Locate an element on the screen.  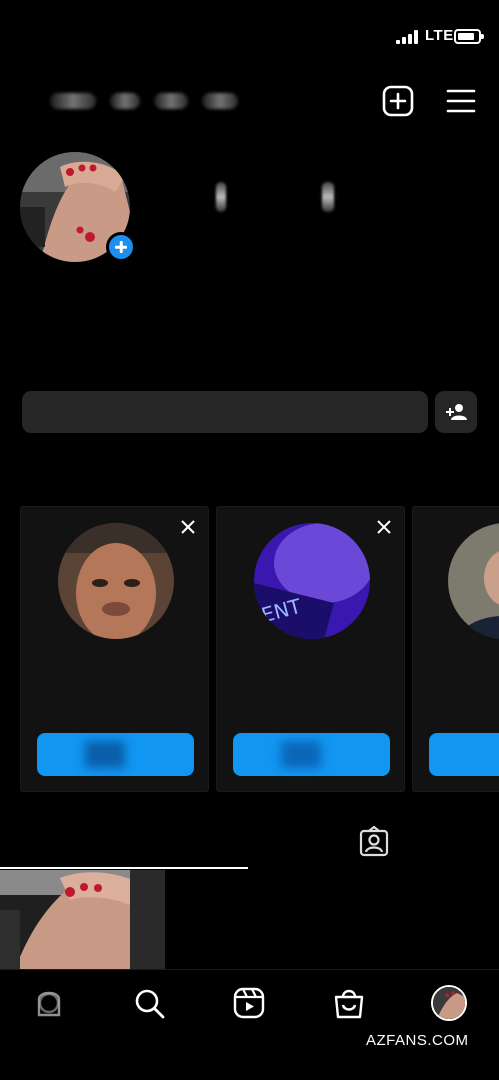
suggestion-card: ENT is located at coordinates (310, 649).